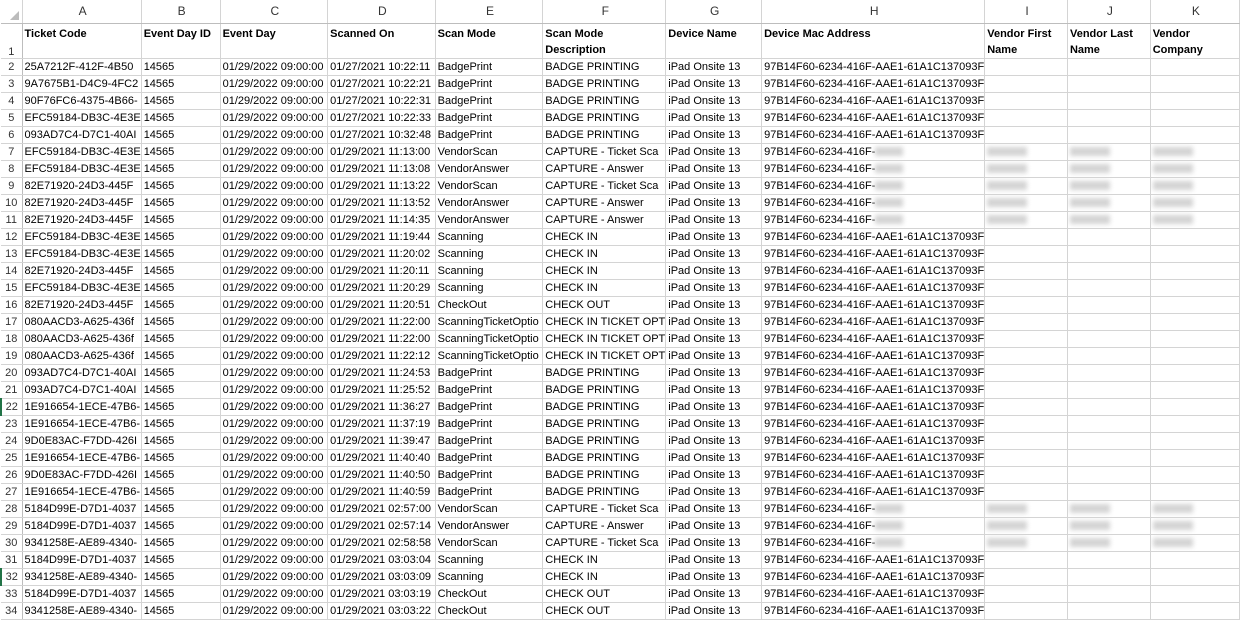 The height and width of the screenshot is (625, 1240). What do you see at coordinates (604, 41) in the screenshot?
I see `header-cell: Scan Mode Description` at bounding box center [604, 41].